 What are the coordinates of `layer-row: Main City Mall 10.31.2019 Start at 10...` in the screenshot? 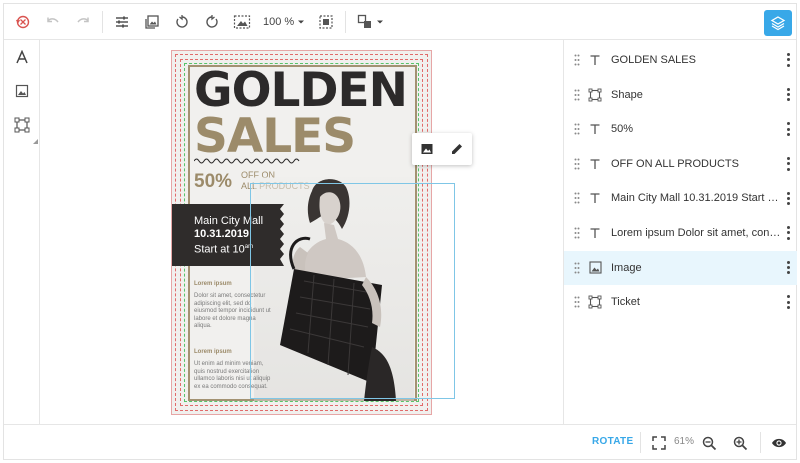 It's located at (680, 198).